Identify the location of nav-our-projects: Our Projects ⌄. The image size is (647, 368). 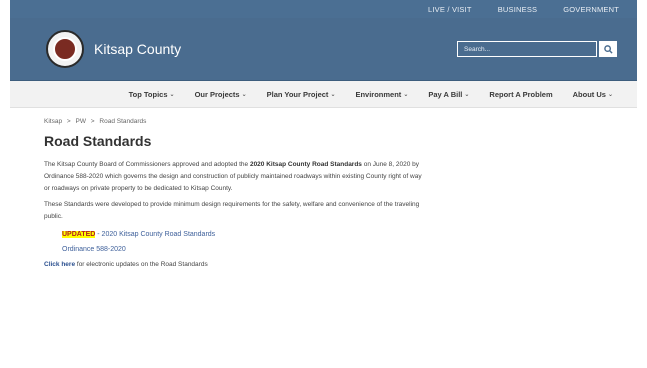
(221, 94).